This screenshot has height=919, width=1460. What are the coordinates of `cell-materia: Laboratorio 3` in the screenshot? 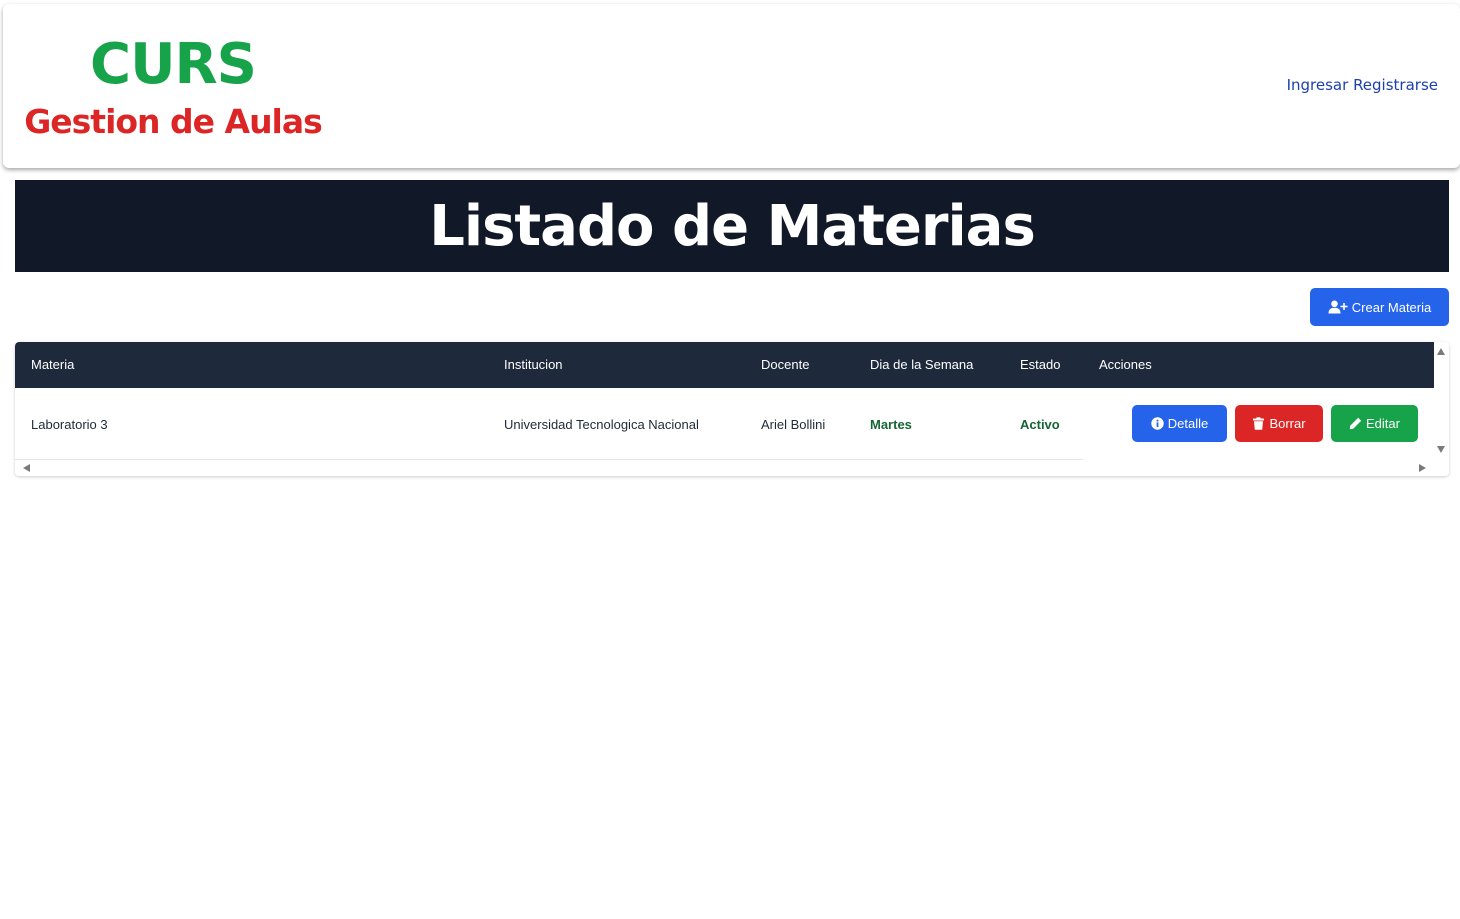 It's located at (69, 424).